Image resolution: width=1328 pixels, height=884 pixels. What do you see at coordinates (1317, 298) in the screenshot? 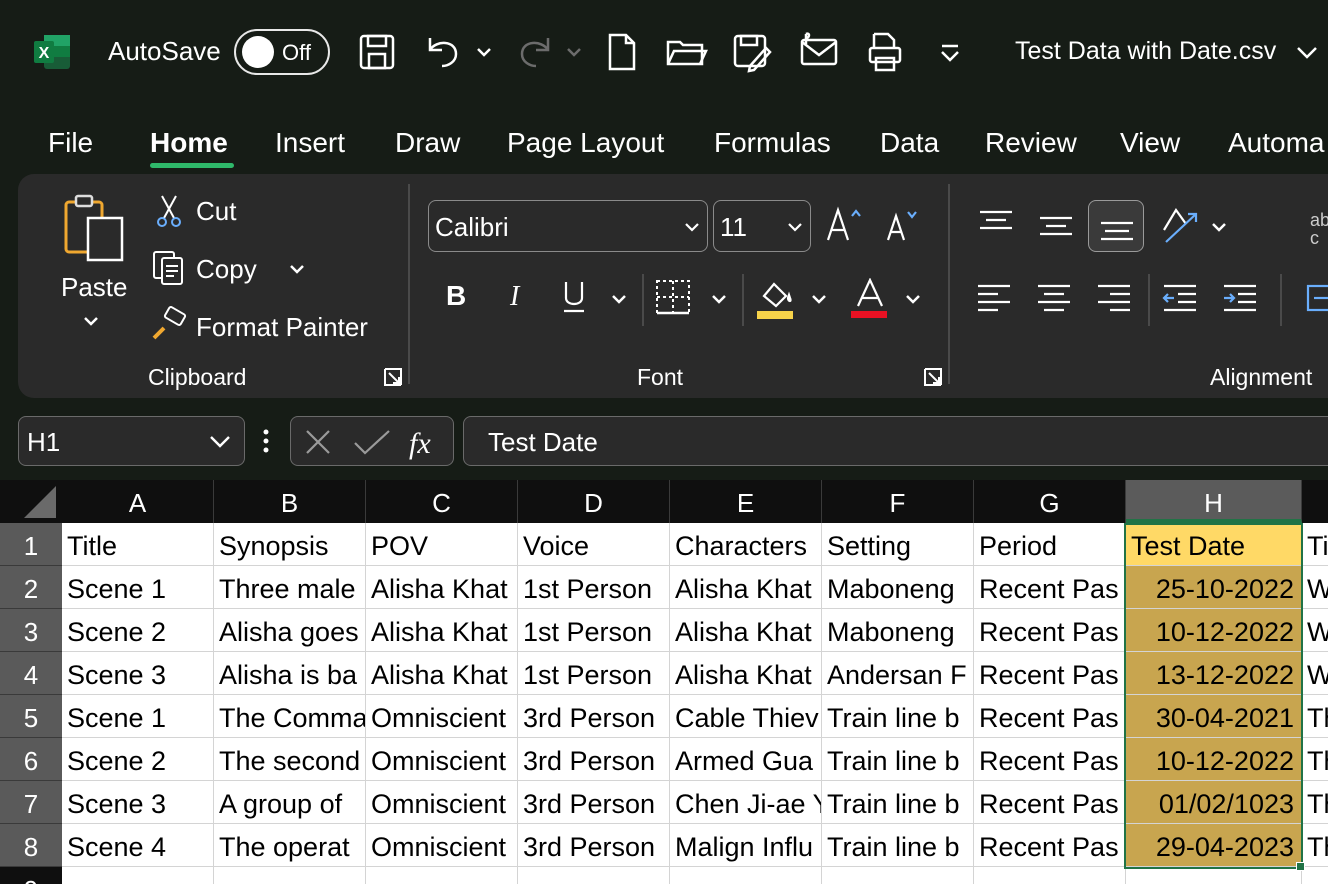
I see `merge-center-icon` at bounding box center [1317, 298].